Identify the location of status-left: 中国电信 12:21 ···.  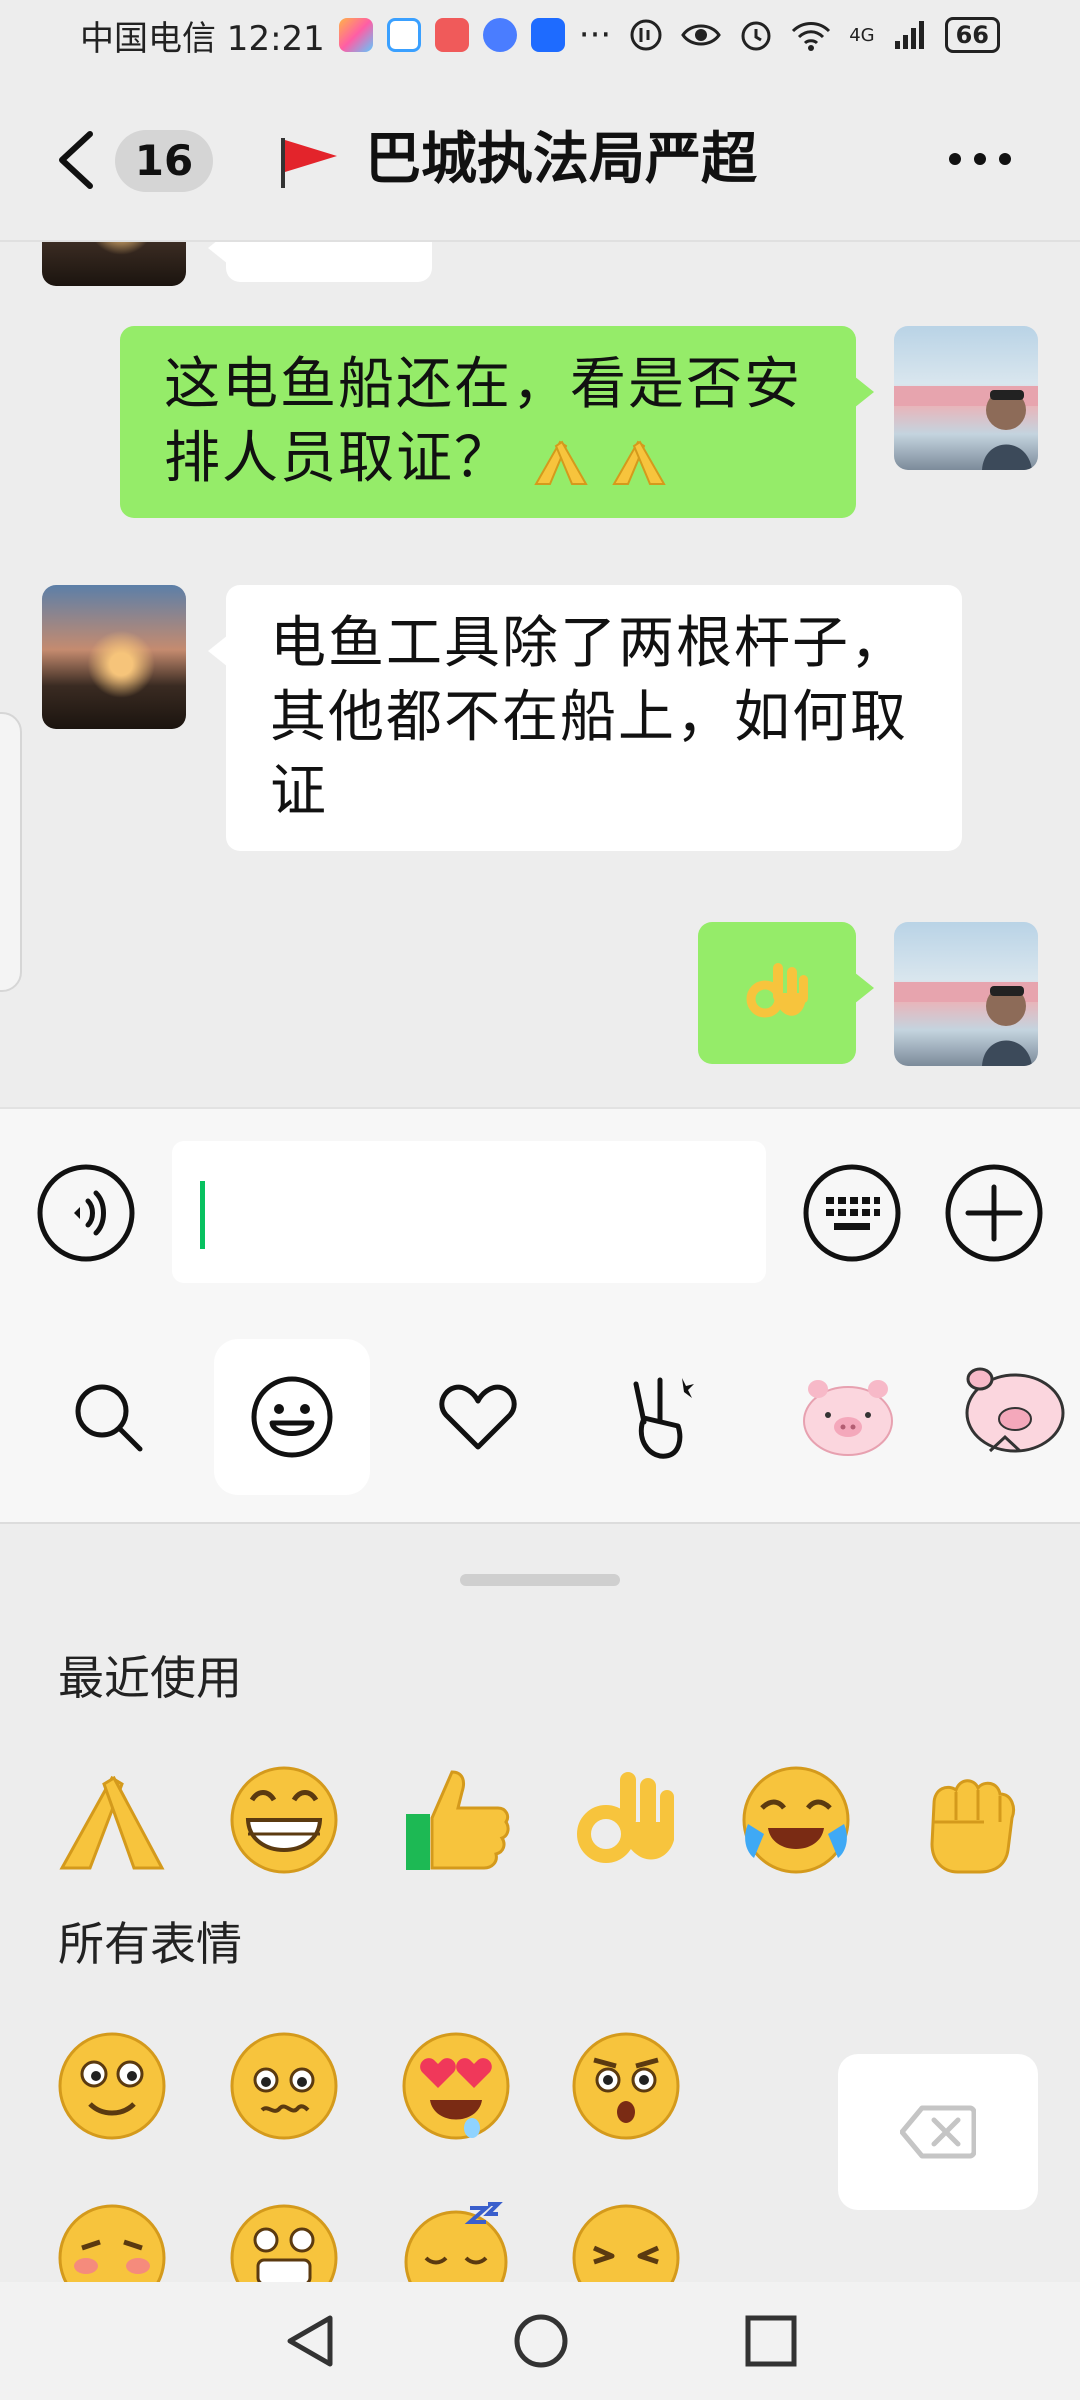
(345, 35).